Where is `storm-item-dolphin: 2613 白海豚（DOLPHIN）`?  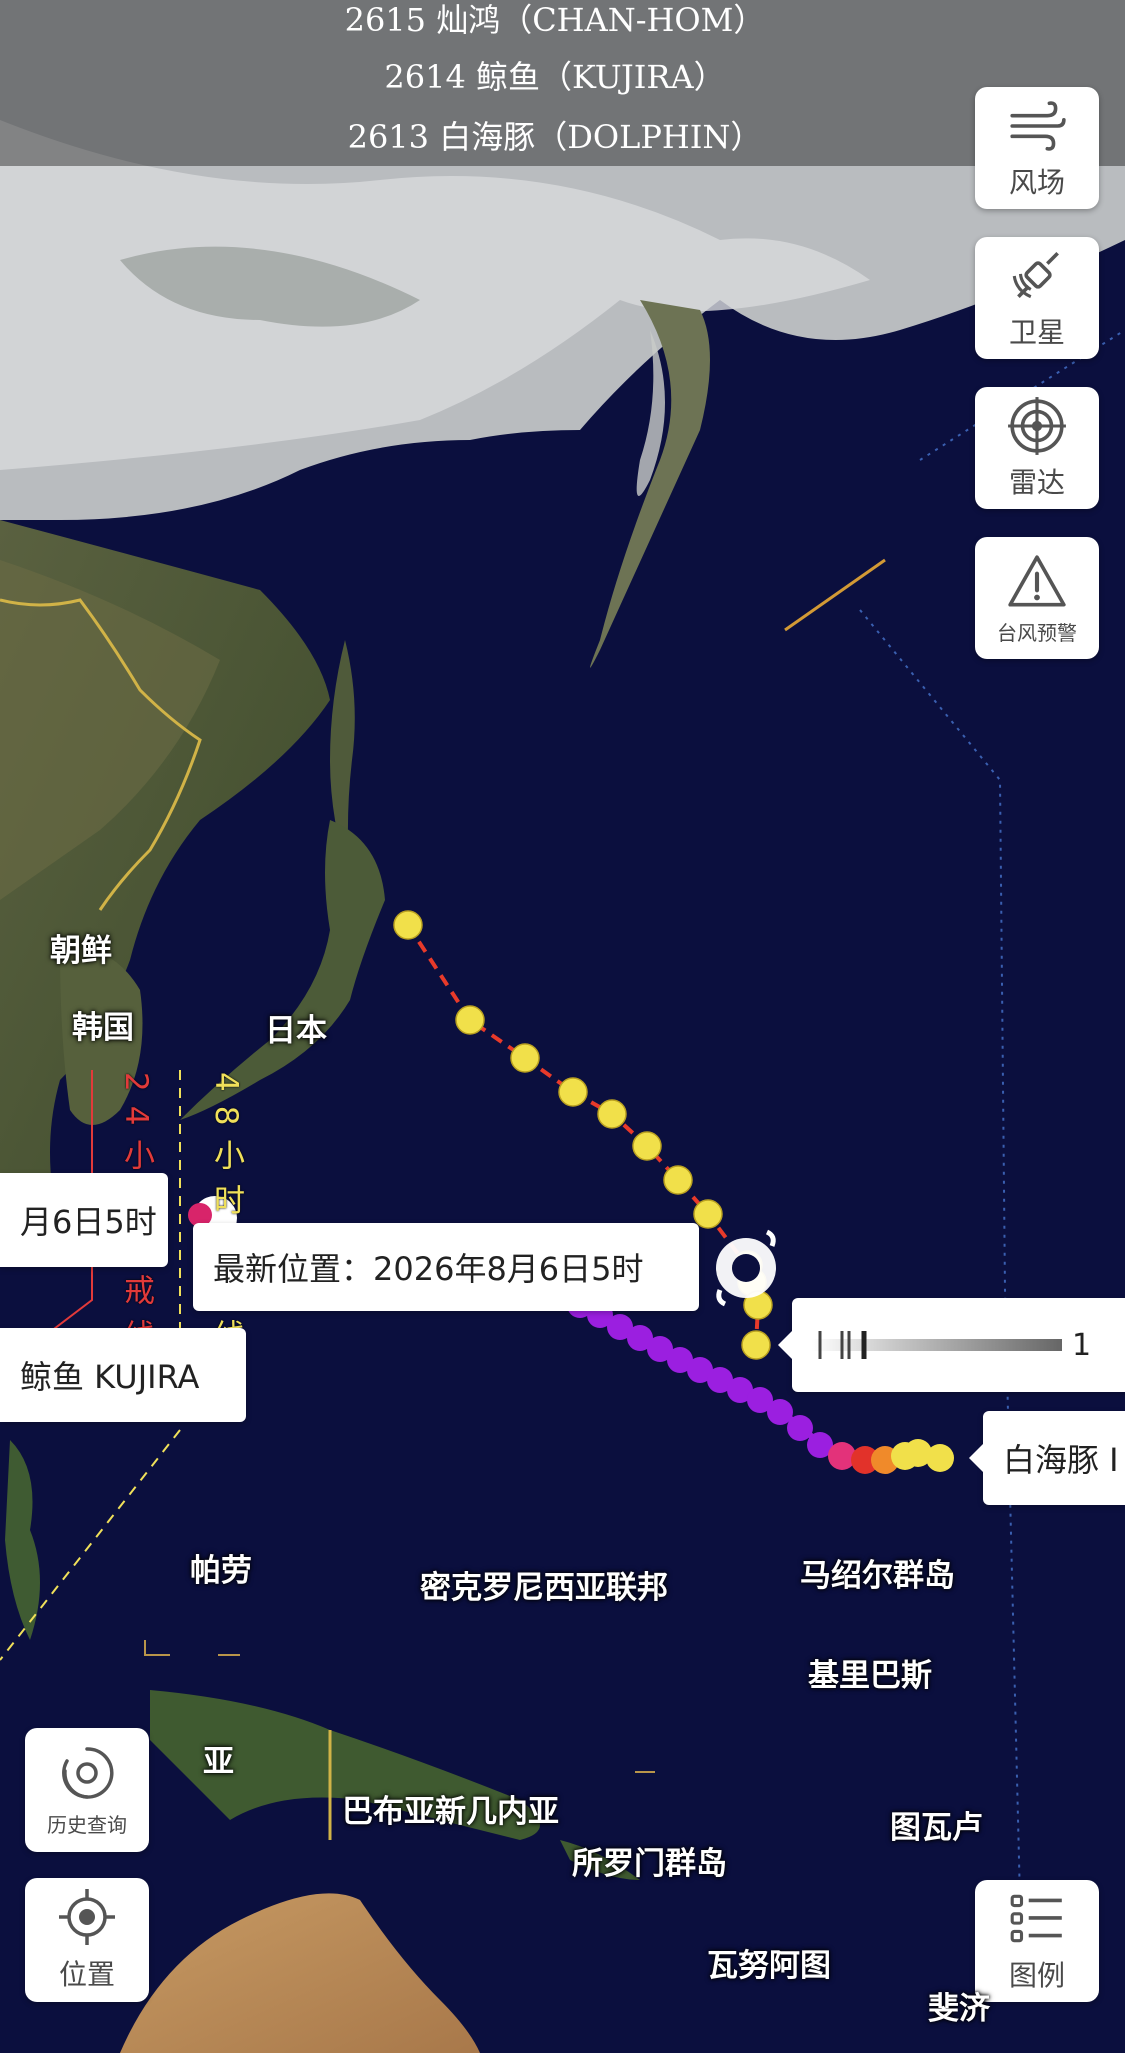 storm-item-dolphin: 2613 白海豚（DOLPHIN） is located at coordinates (555, 137).